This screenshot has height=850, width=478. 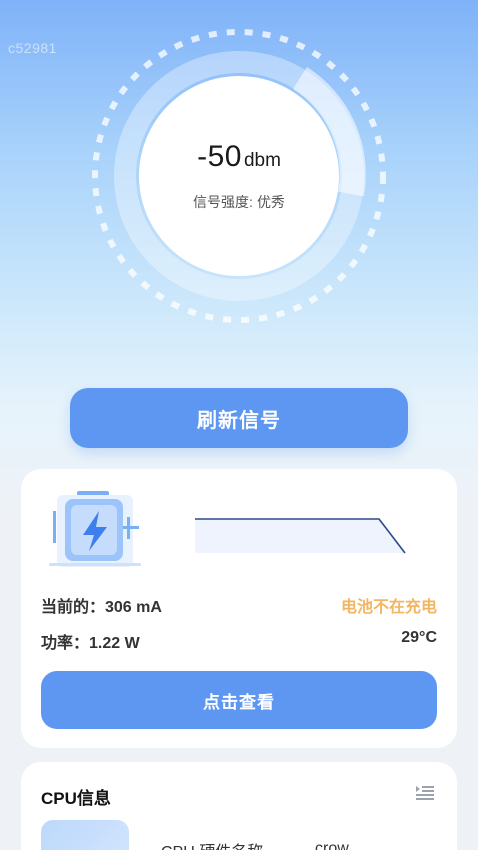 What do you see at coordinates (239, 806) in the screenshot?
I see `cpu-info-card: CPU信息 CPU 硬件名称 crow` at bounding box center [239, 806].